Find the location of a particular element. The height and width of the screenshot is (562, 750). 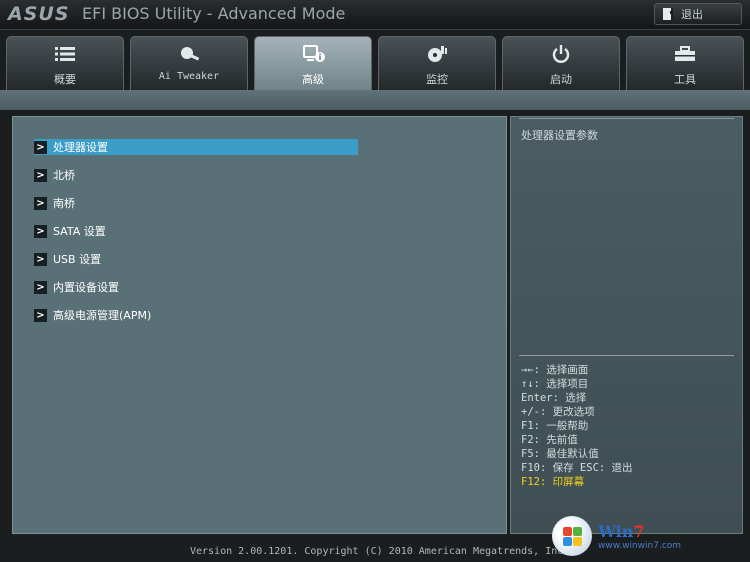

tab-monitor: 监控 is located at coordinates (437, 63).